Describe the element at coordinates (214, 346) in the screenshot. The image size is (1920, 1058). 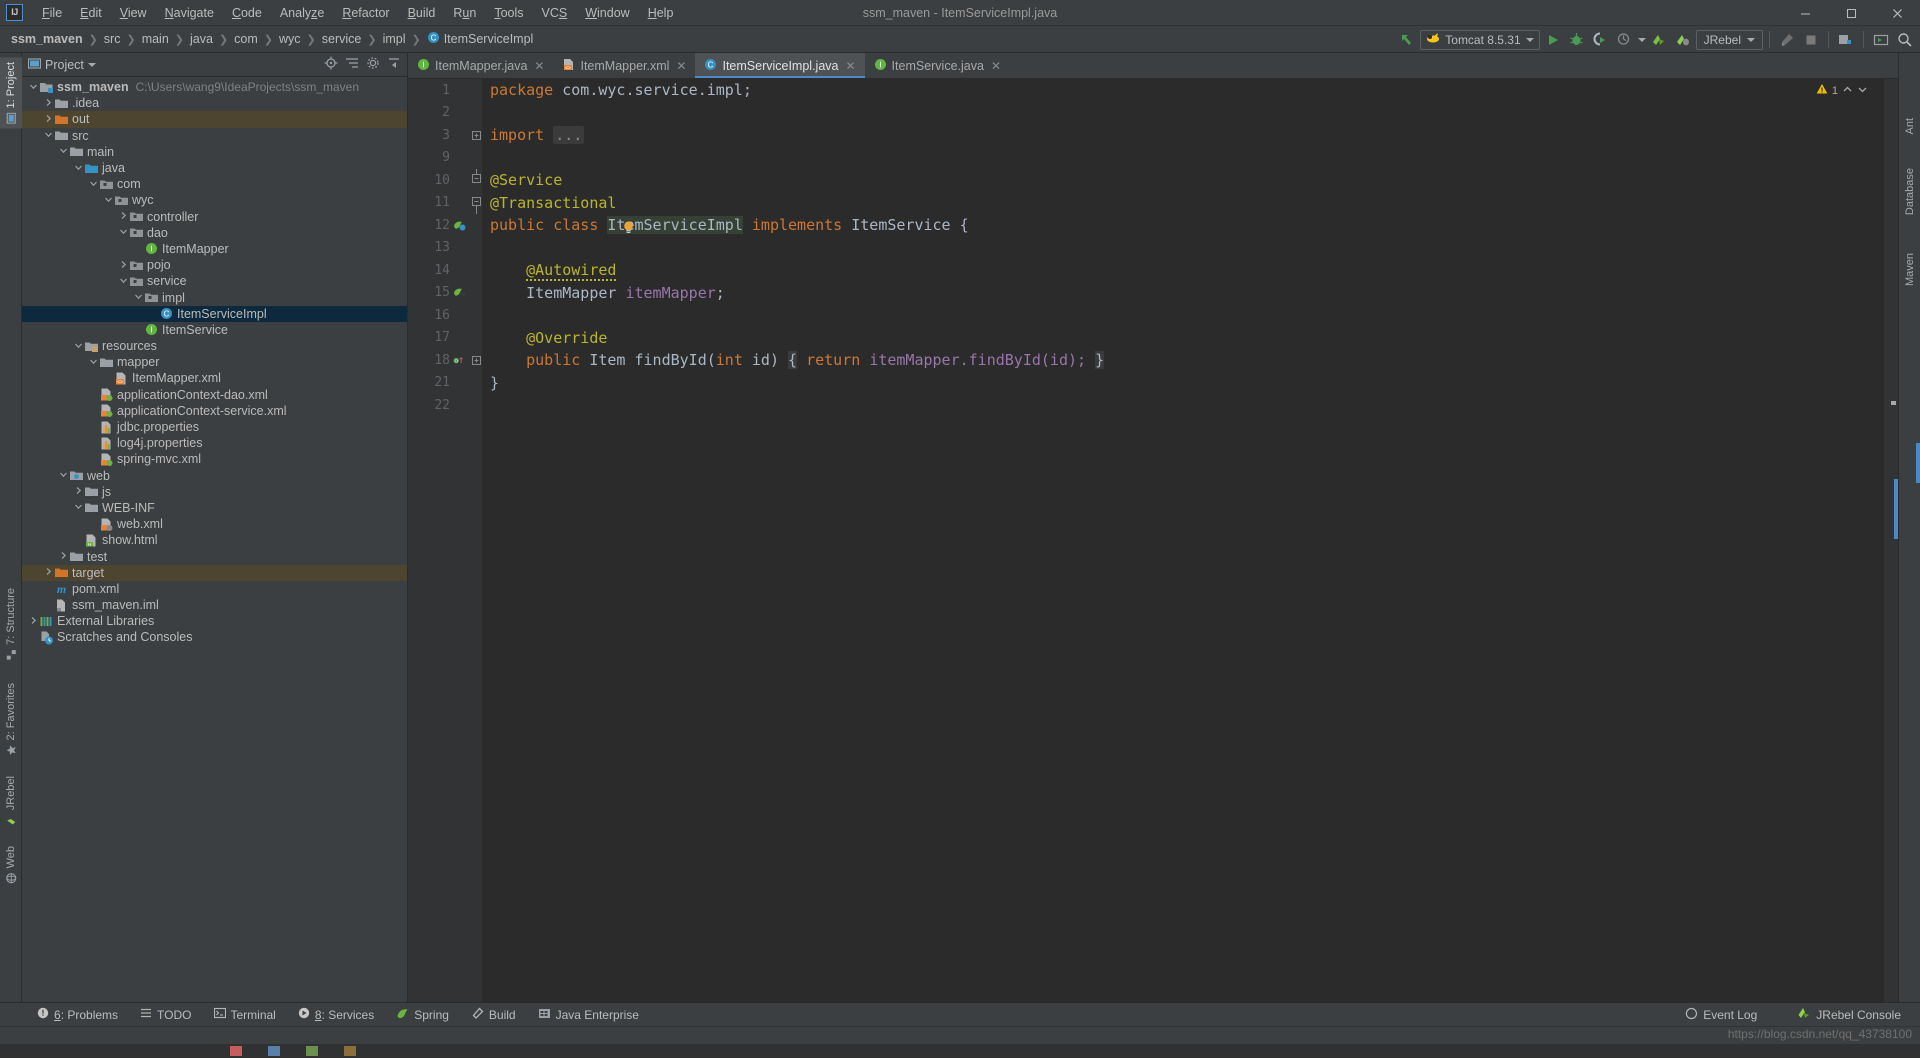
I see `tree-node-resources: resources` at that location.